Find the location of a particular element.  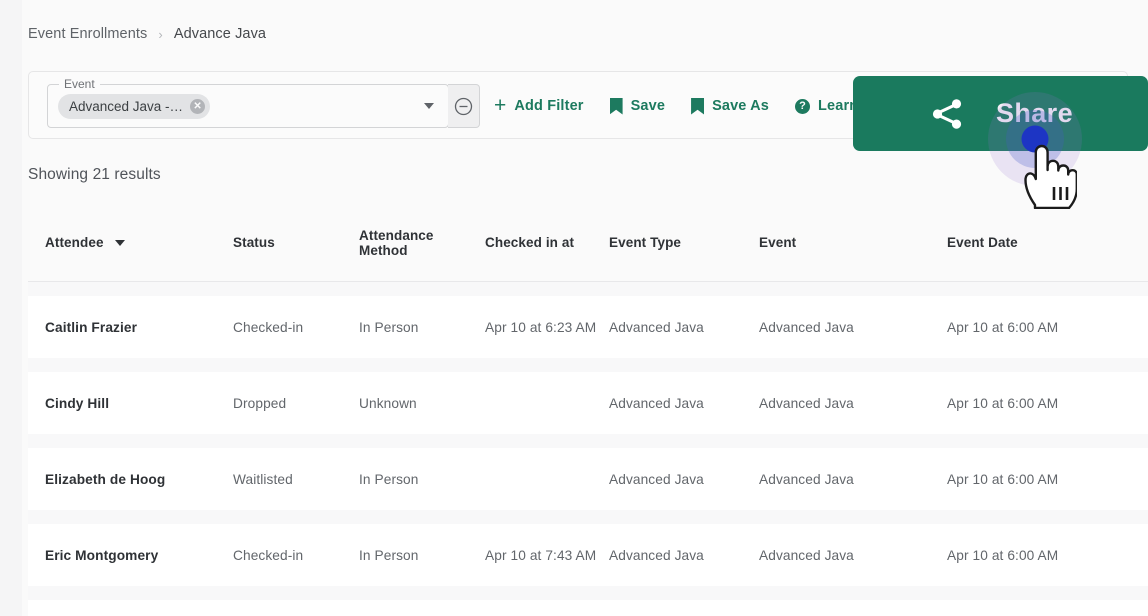

cell-attendee: Cindy Hill is located at coordinates (77, 403).